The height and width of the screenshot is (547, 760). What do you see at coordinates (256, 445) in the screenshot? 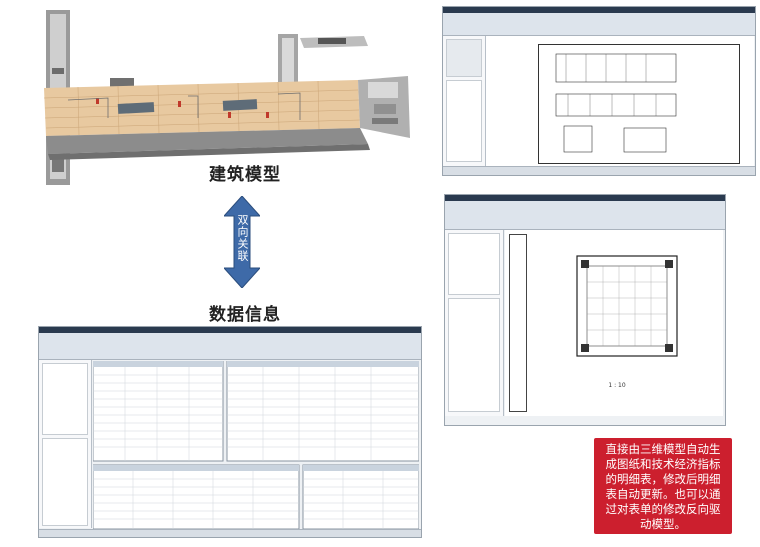
I see `schedule-tables` at bounding box center [256, 445].